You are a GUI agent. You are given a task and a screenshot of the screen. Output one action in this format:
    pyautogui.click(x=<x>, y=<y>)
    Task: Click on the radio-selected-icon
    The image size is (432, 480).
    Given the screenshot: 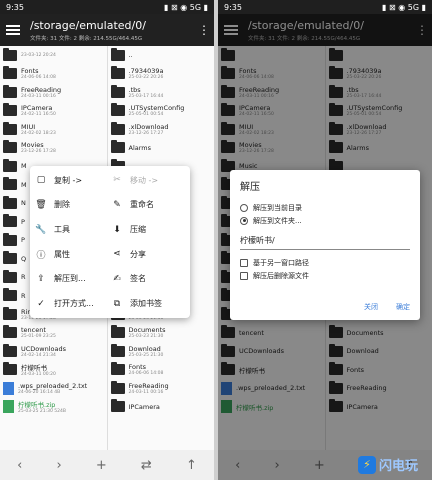 What is the action you would take?
    pyautogui.click(x=244, y=220)
    